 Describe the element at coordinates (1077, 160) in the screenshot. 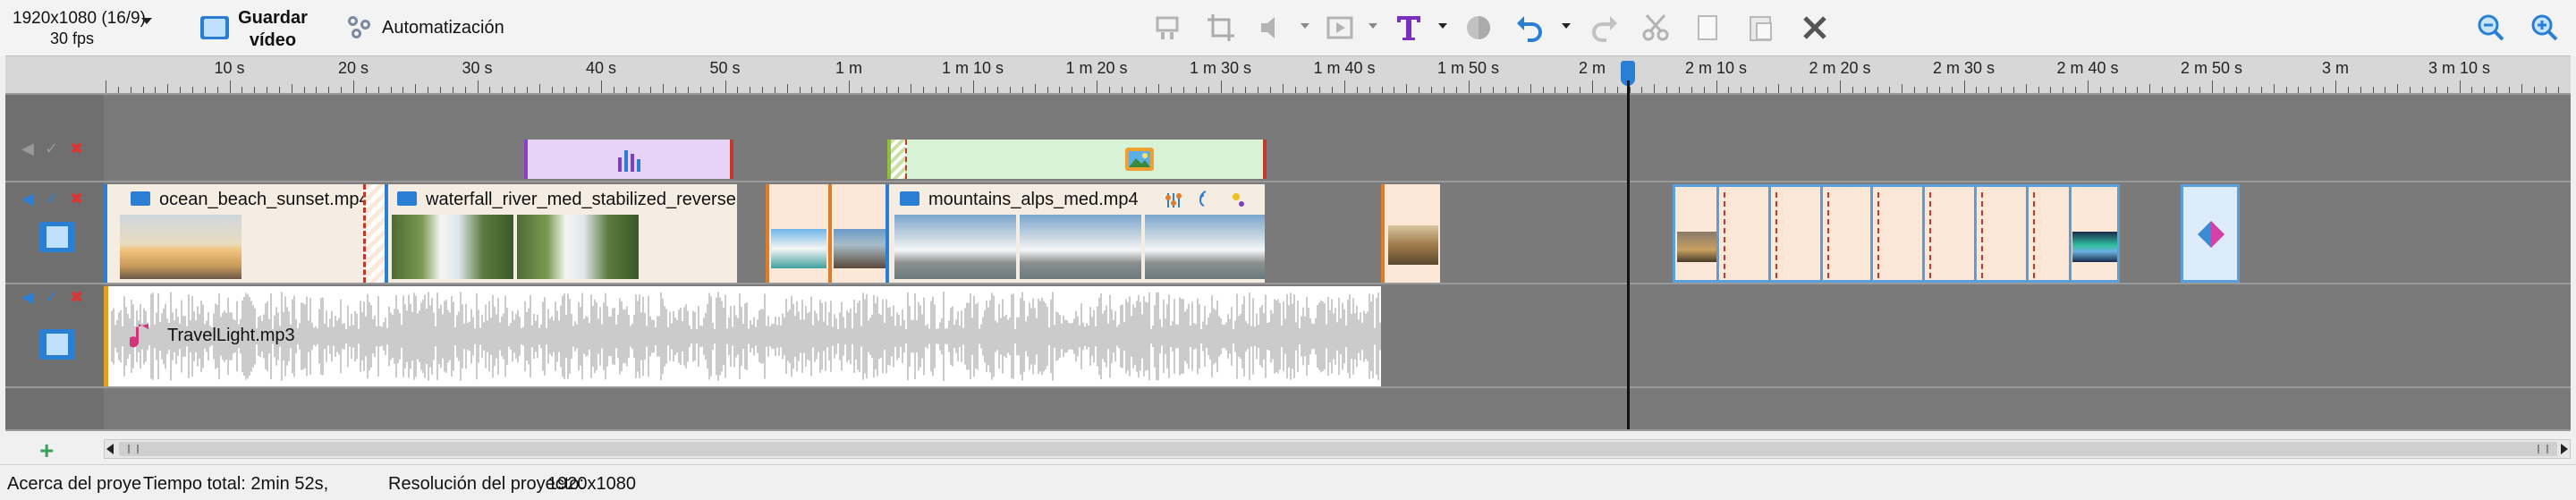

I see `image-overlay-clip` at that location.